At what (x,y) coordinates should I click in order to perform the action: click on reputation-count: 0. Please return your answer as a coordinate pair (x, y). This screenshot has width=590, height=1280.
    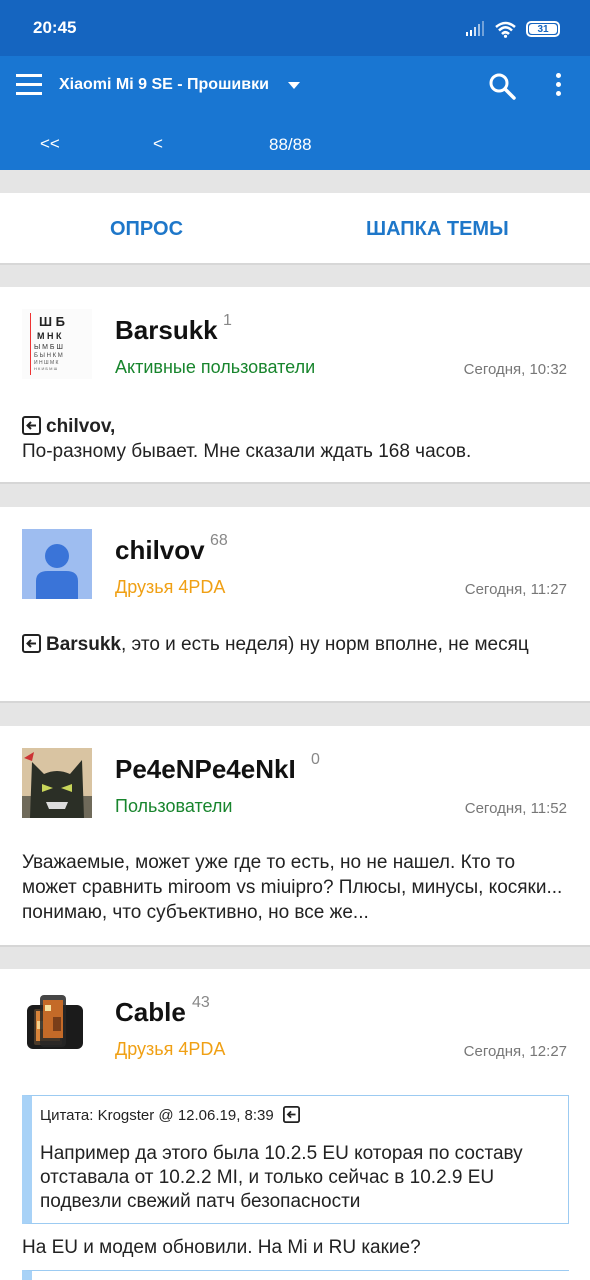
    Looking at the image, I should click on (315, 759).